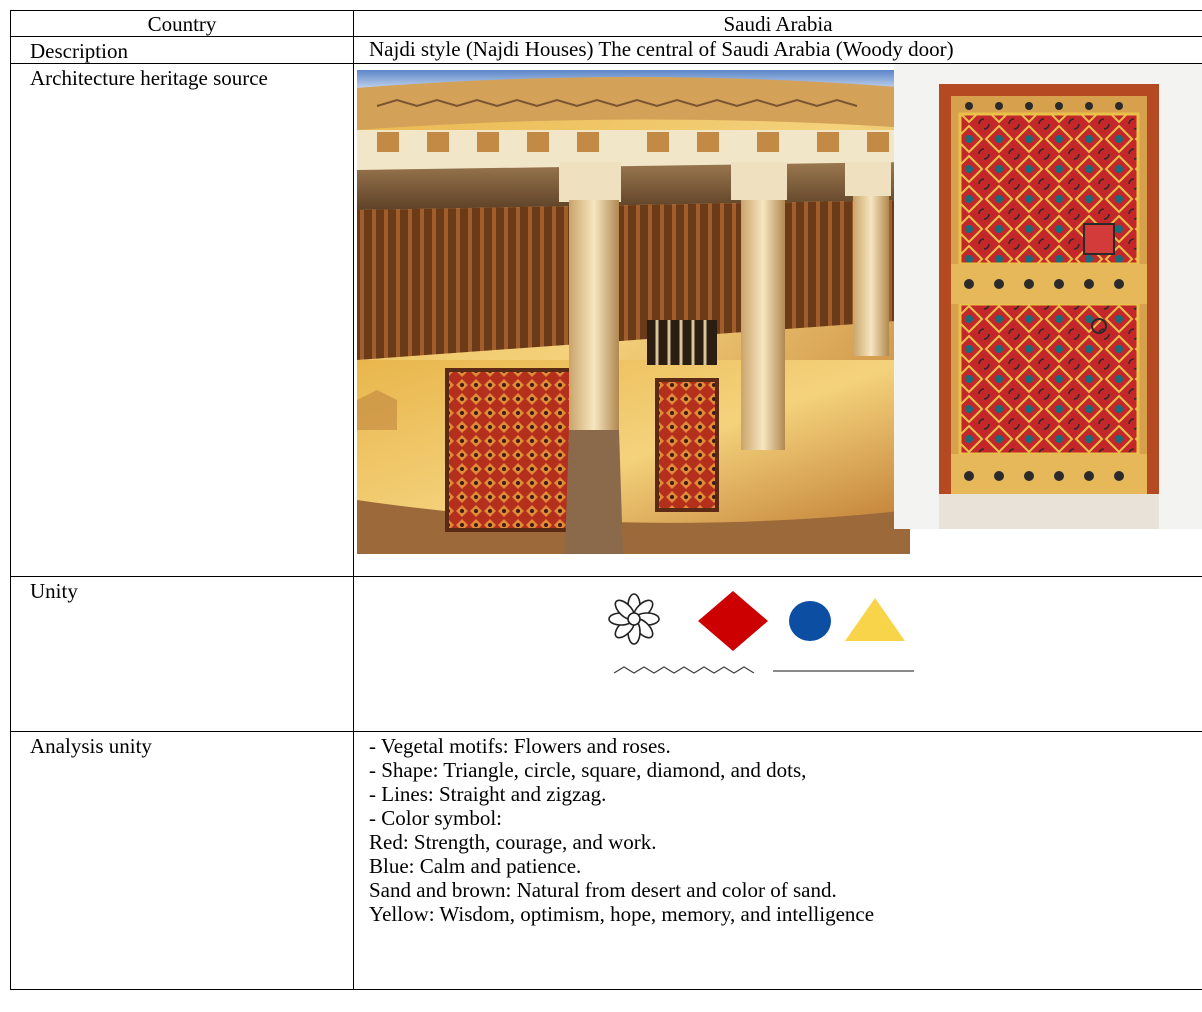  Describe the element at coordinates (684, 670) in the screenshot. I see `zigzag-line-icon` at that location.